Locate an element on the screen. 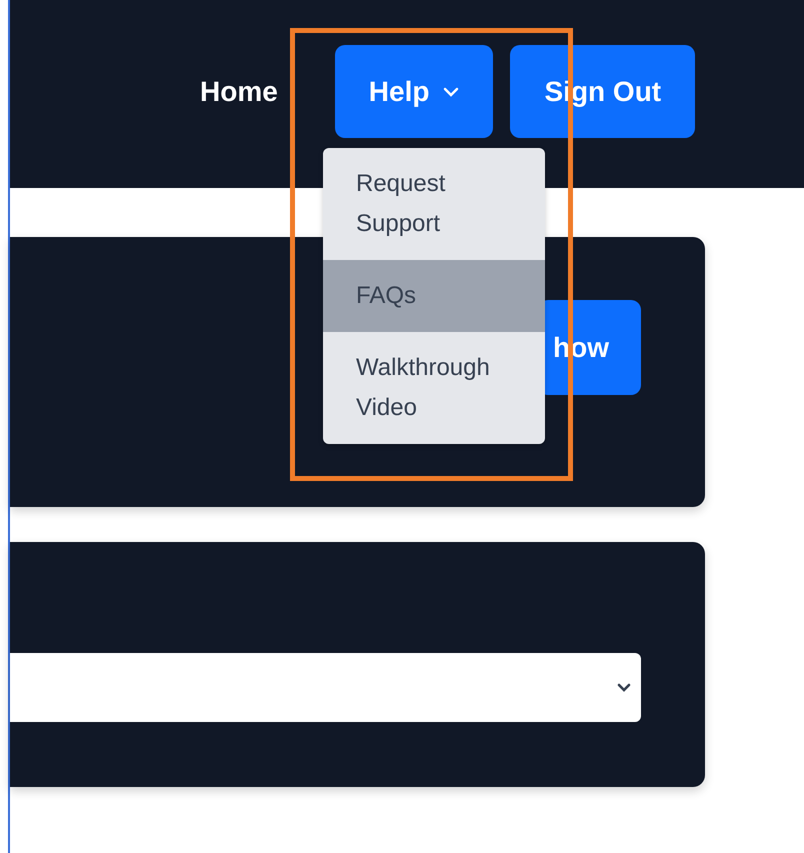  help-dropdown-button: Help is located at coordinates (414, 91).